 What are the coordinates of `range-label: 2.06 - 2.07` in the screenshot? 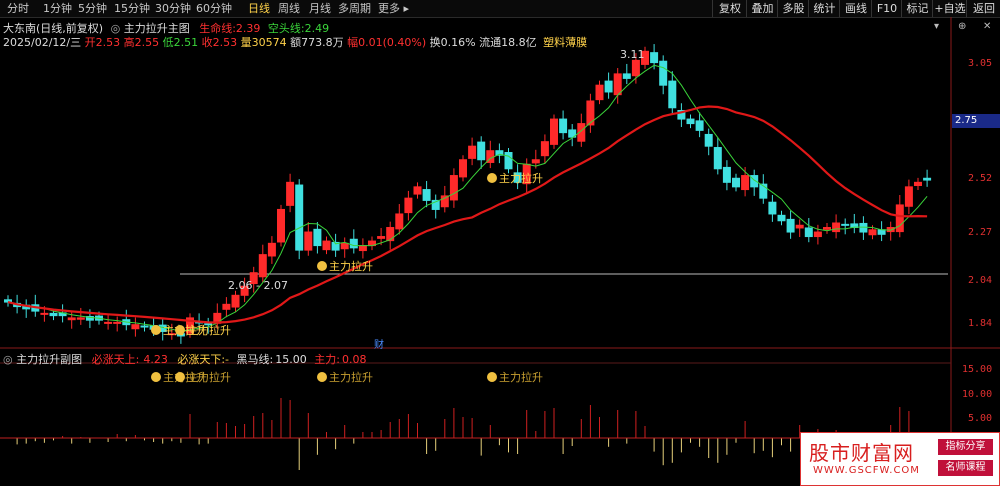 It's located at (258, 285).